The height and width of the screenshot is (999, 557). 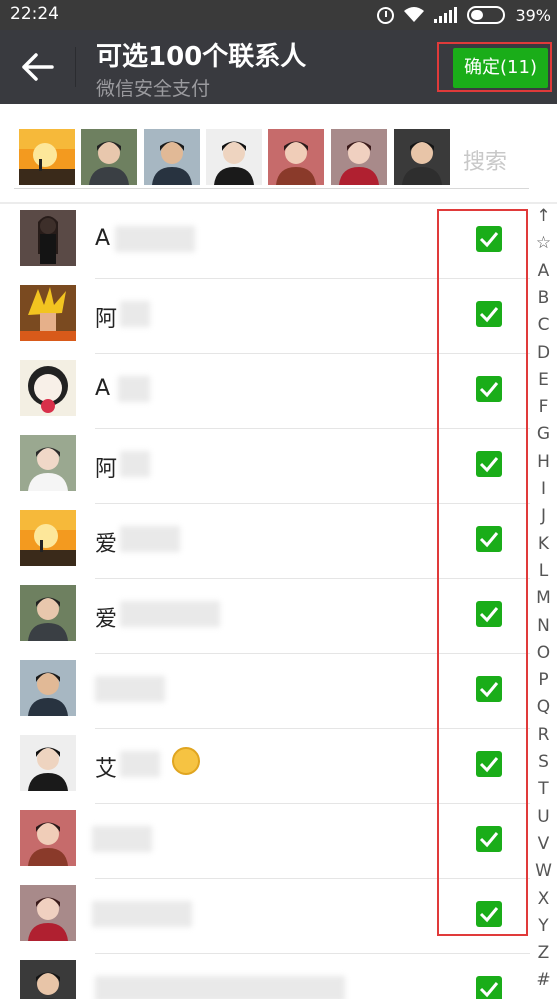 What do you see at coordinates (543, 325) in the screenshot?
I see `index-letter: C` at bounding box center [543, 325].